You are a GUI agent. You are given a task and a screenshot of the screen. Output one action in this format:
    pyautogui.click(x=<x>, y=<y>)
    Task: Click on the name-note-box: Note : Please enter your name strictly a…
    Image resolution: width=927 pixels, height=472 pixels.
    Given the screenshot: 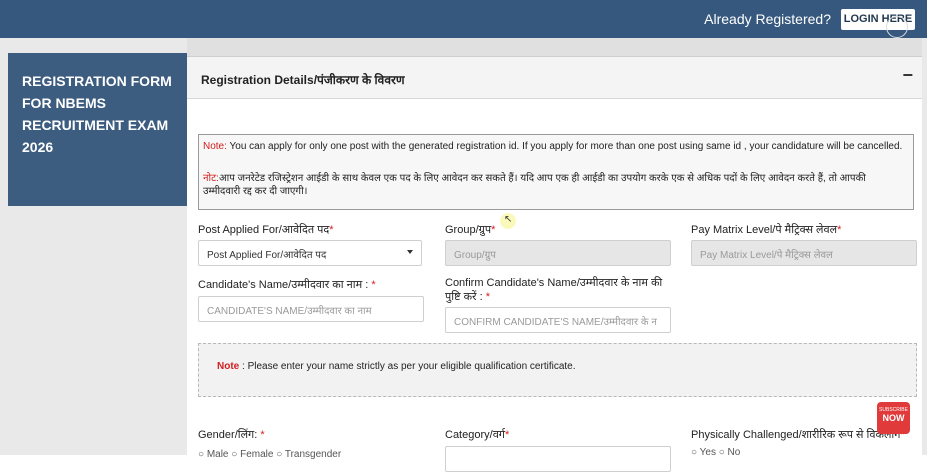 What is the action you would take?
    pyautogui.click(x=557, y=370)
    